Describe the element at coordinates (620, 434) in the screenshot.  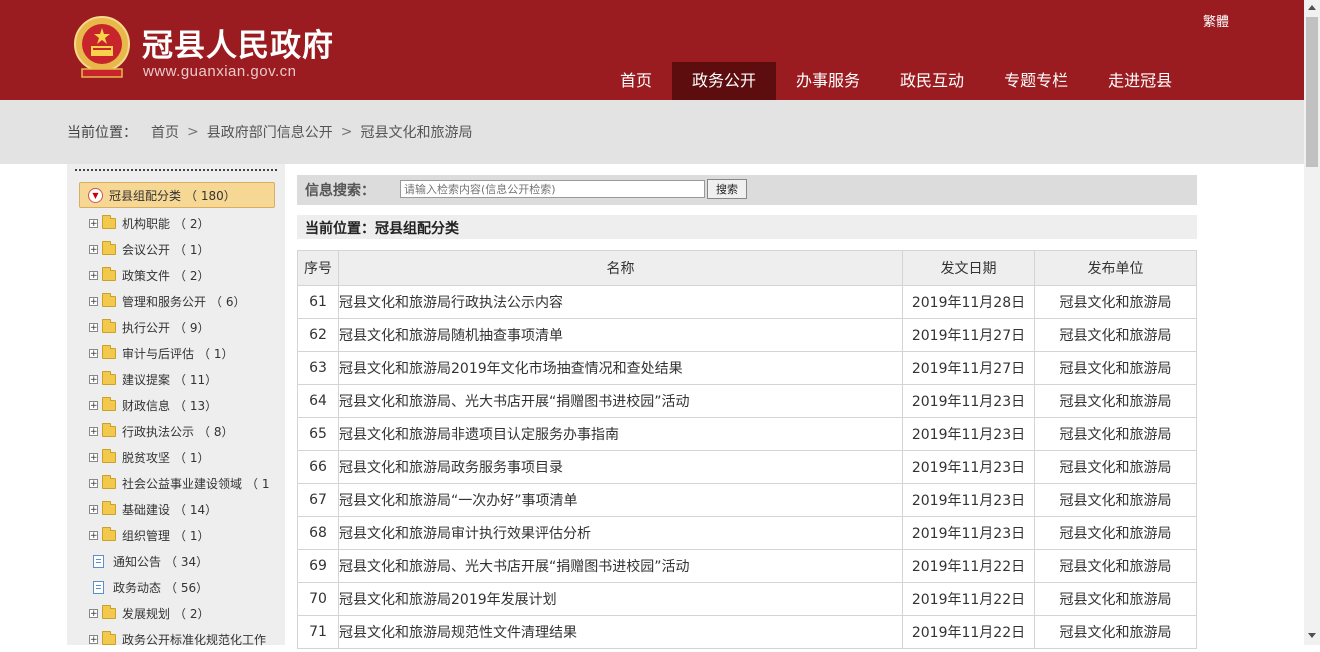
I see `row-title-link: 冠县文化和旅游局非遗项目认定服务办事指南` at that location.